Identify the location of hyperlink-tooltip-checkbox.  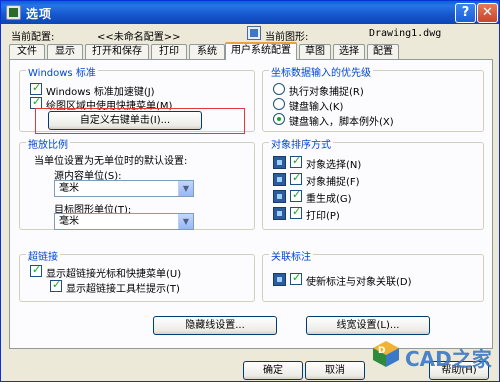
(56, 285).